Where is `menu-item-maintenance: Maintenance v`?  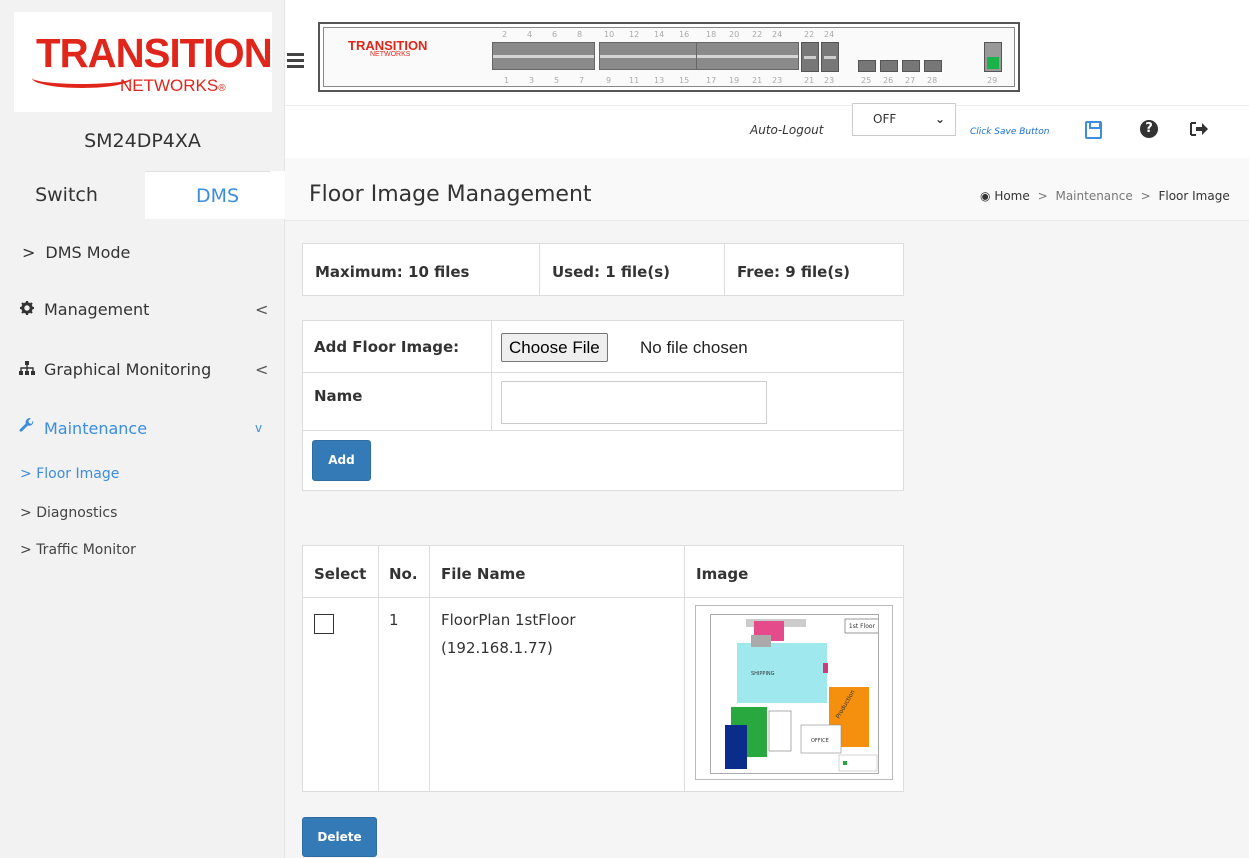 menu-item-maintenance: Maintenance v is located at coordinates (140, 428).